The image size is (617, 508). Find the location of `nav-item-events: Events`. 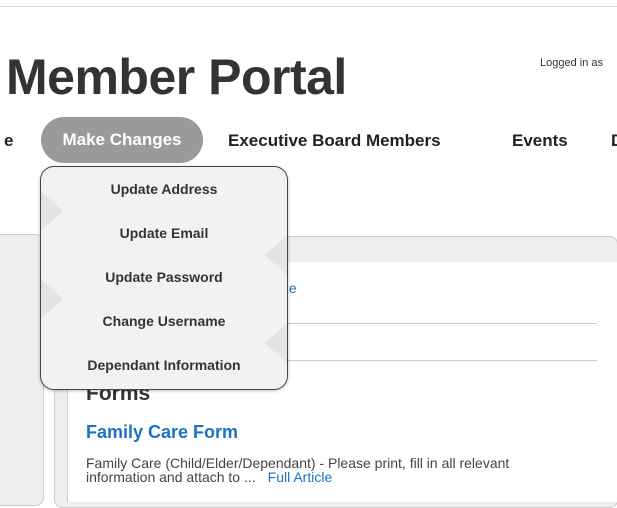

nav-item-events: Events is located at coordinates (540, 141).